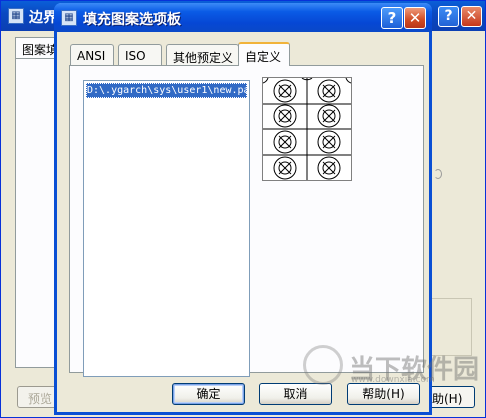 The width and height of the screenshot is (486, 418). I want to click on tab-other-predefined: 其他预定义, so click(202, 55).